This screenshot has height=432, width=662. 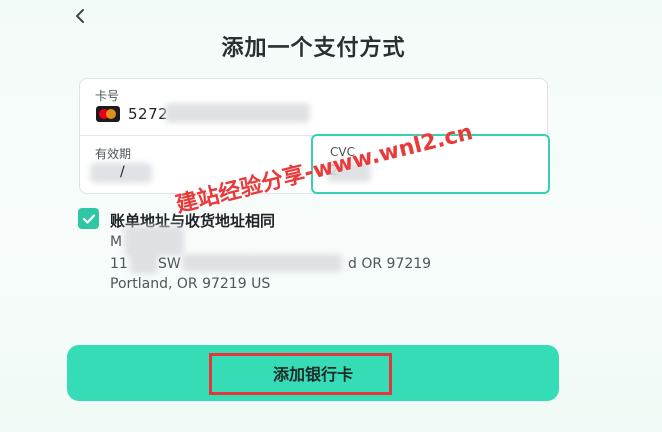 What do you see at coordinates (122, 172) in the screenshot?
I see `expiry-value: /` at bounding box center [122, 172].